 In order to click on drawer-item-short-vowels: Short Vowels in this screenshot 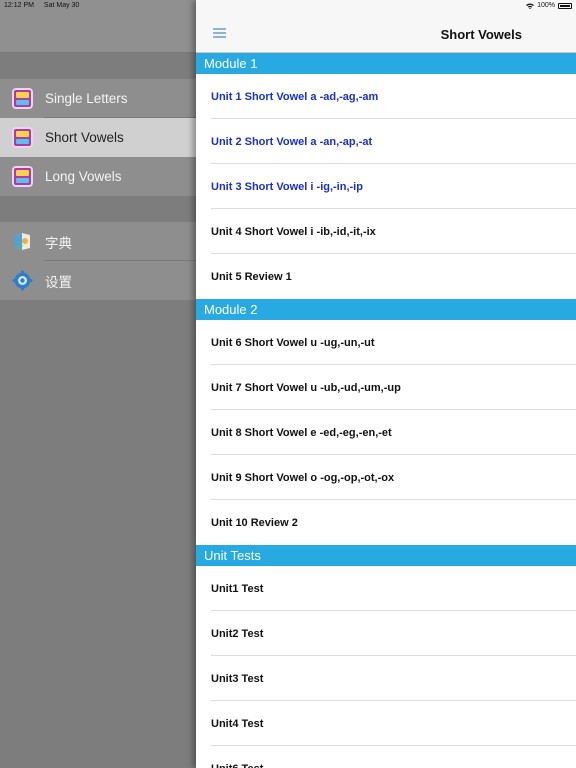, I will do `click(98, 137)`.